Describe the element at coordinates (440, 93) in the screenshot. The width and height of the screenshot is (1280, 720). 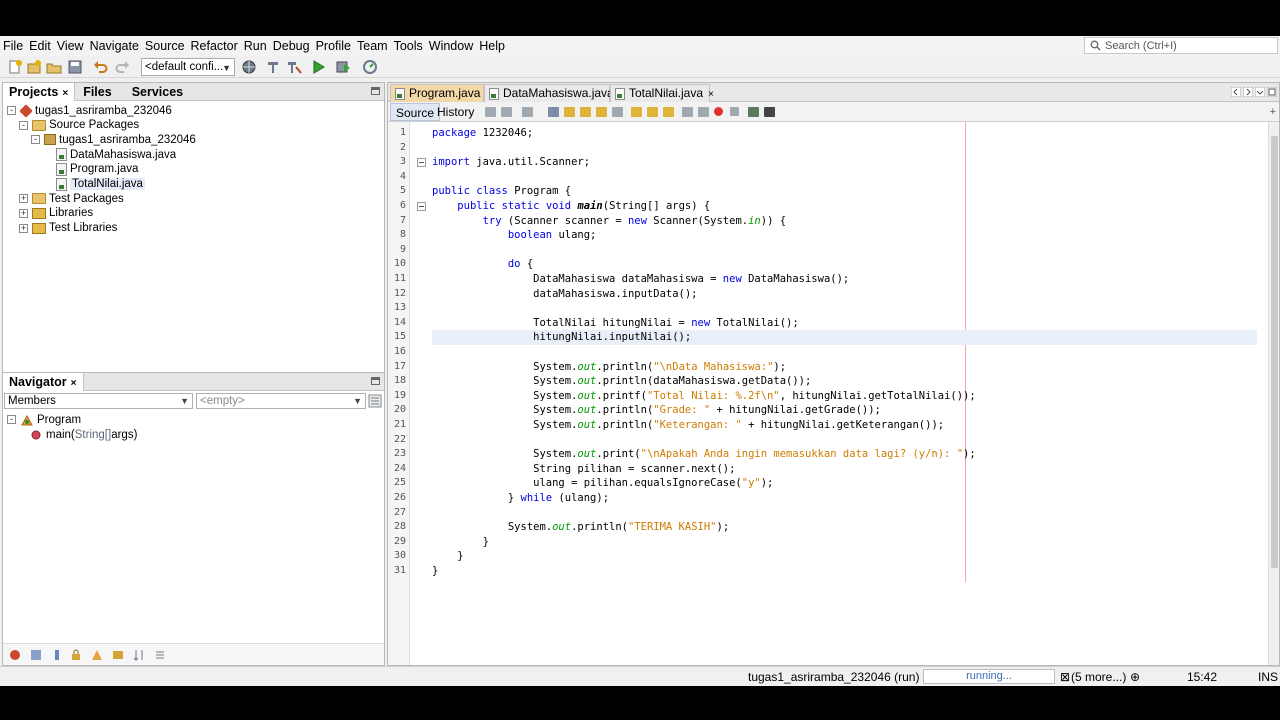
I see `tab-program-java: Program.java×` at that location.